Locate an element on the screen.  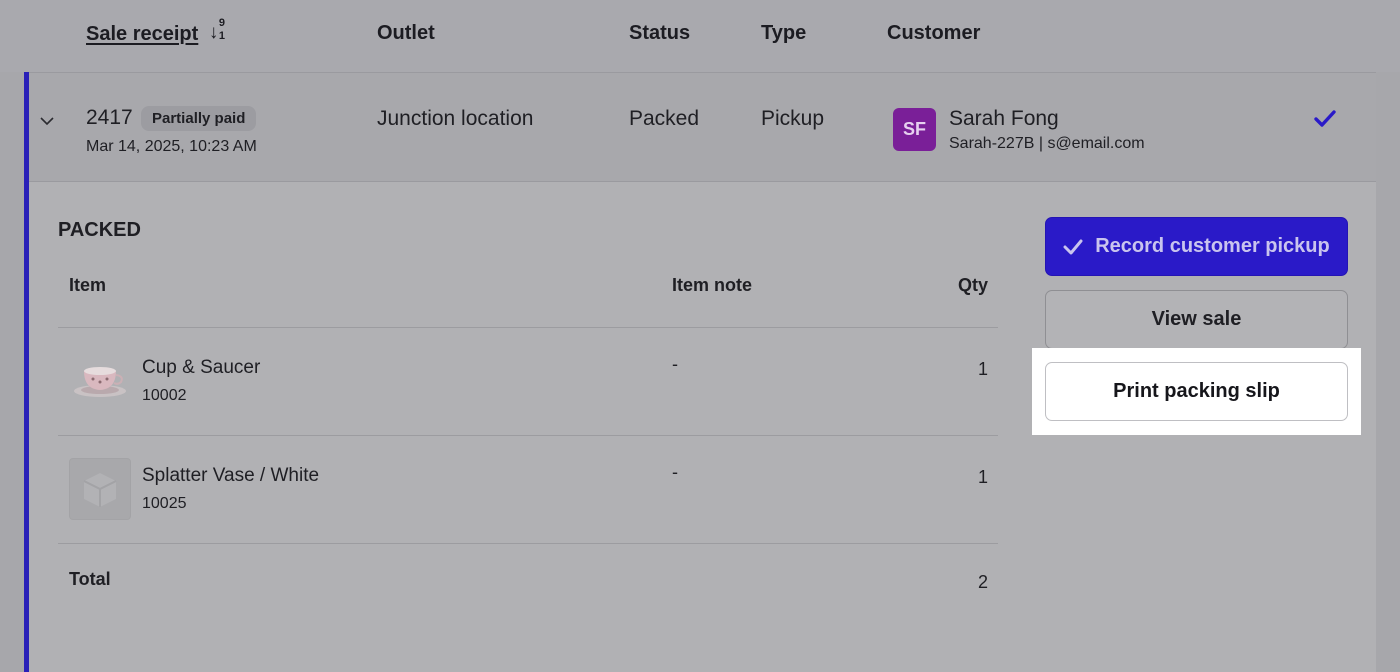
status-value: Packed is located at coordinates (664, 118).